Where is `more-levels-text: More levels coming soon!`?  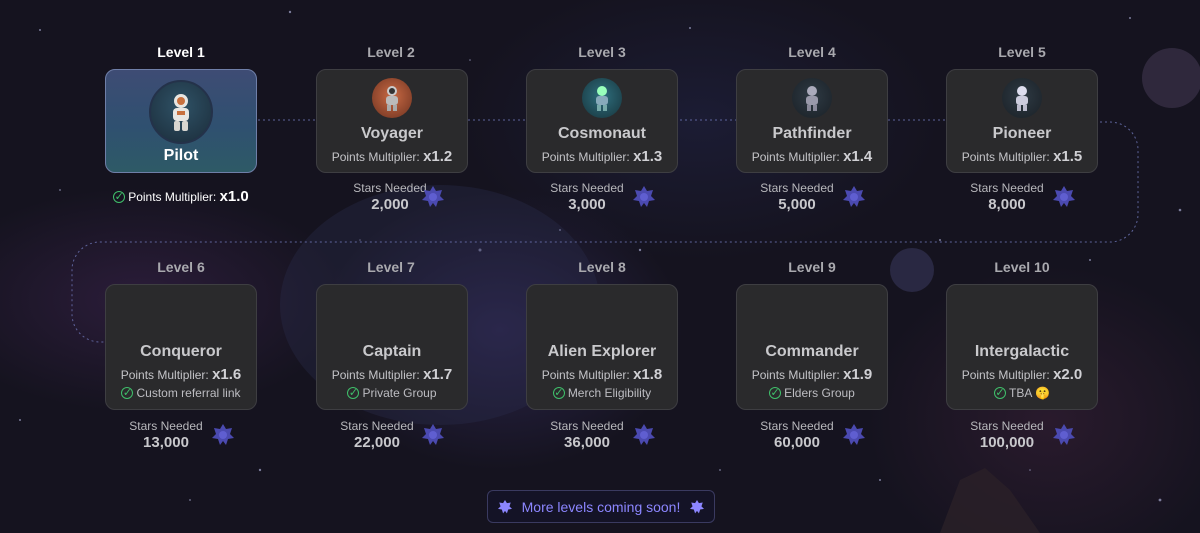 more-levels-text: More levels coming soon! is located at coordinates (601, 506).